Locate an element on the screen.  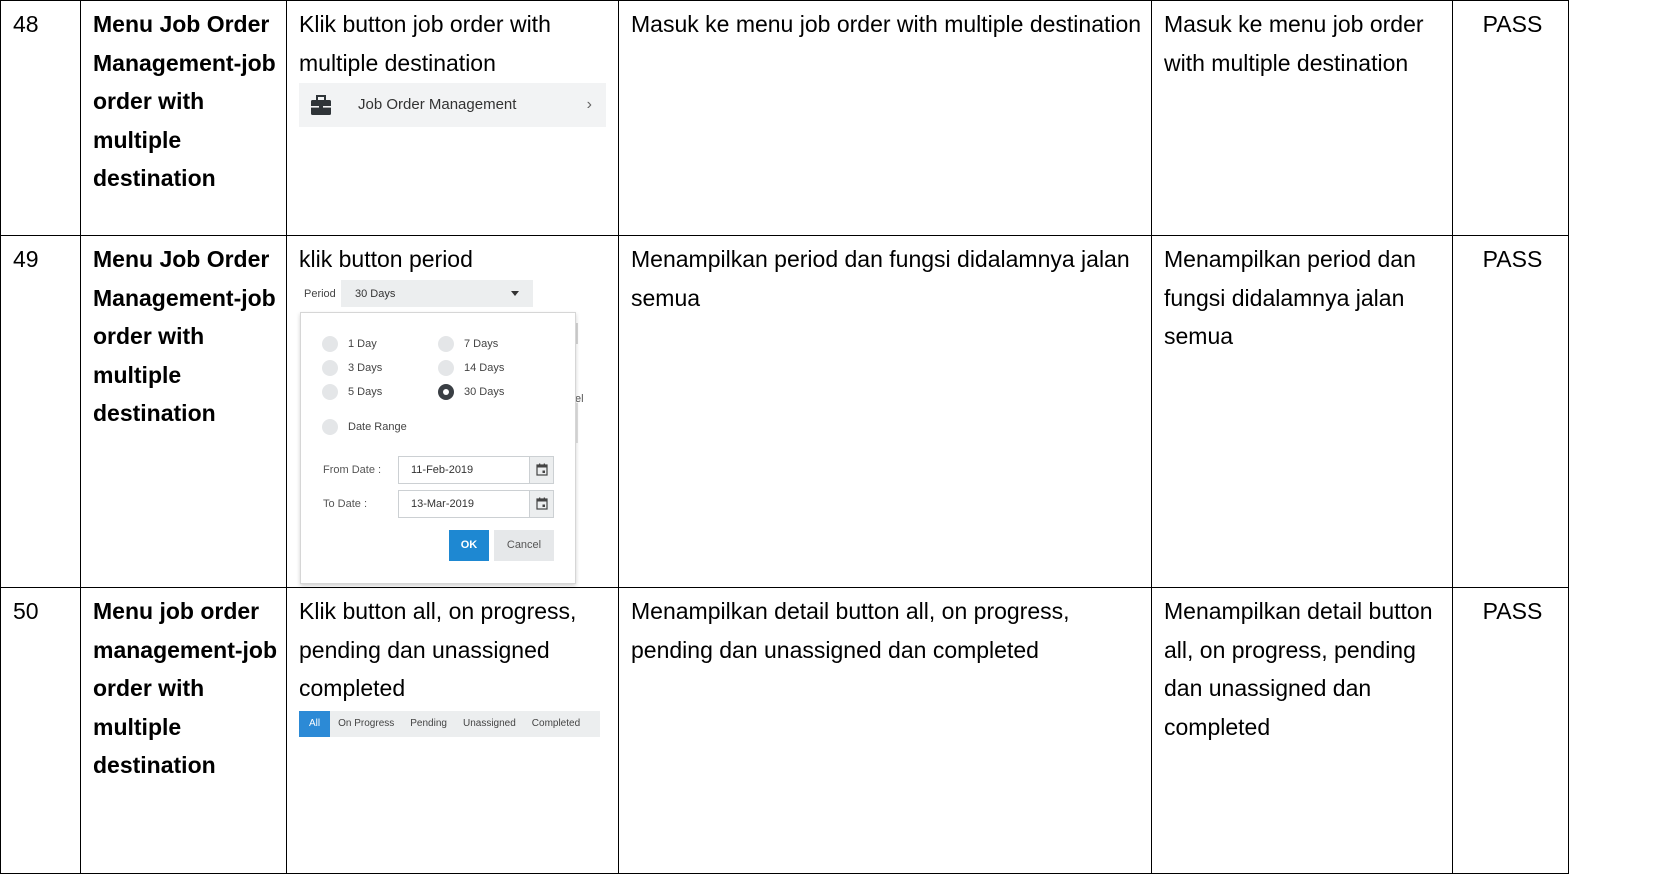
chevron-right-icon: › is located at coordinates (589, 104).